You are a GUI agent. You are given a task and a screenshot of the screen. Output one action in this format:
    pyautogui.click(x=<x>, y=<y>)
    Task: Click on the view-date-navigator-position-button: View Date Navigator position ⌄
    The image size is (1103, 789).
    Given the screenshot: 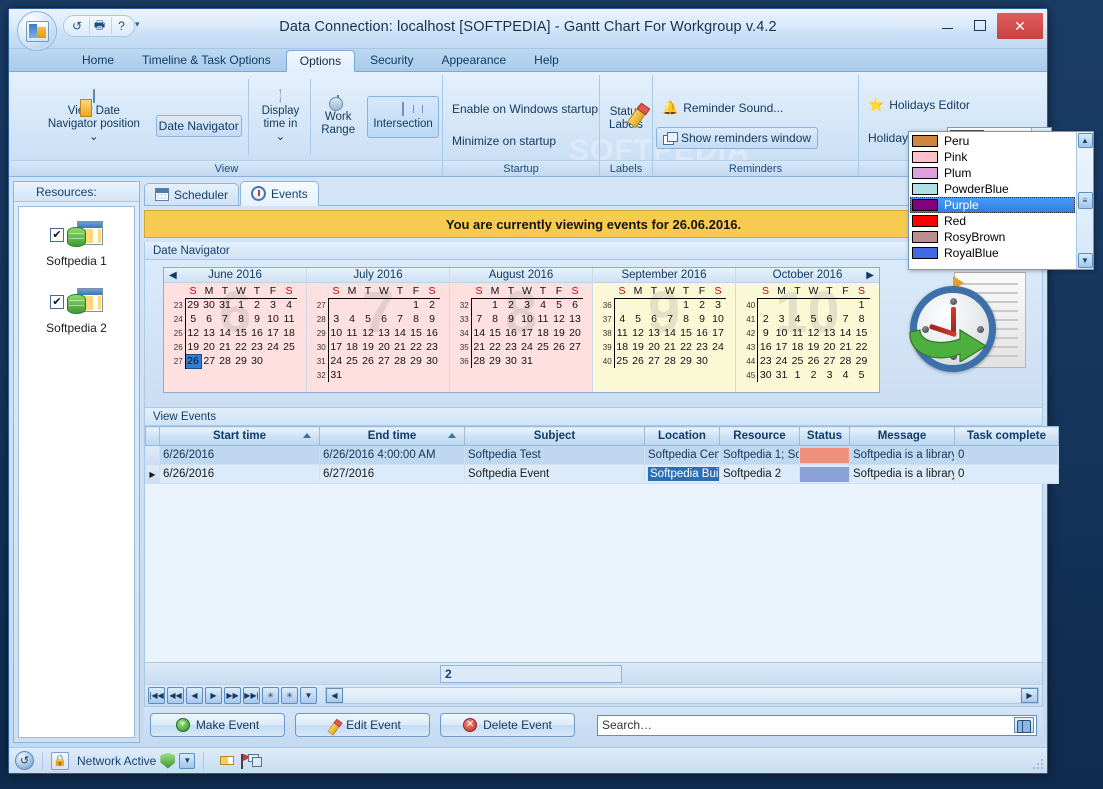 What is the action you would take?
    pyautogui.click(x=94, y=117)
    